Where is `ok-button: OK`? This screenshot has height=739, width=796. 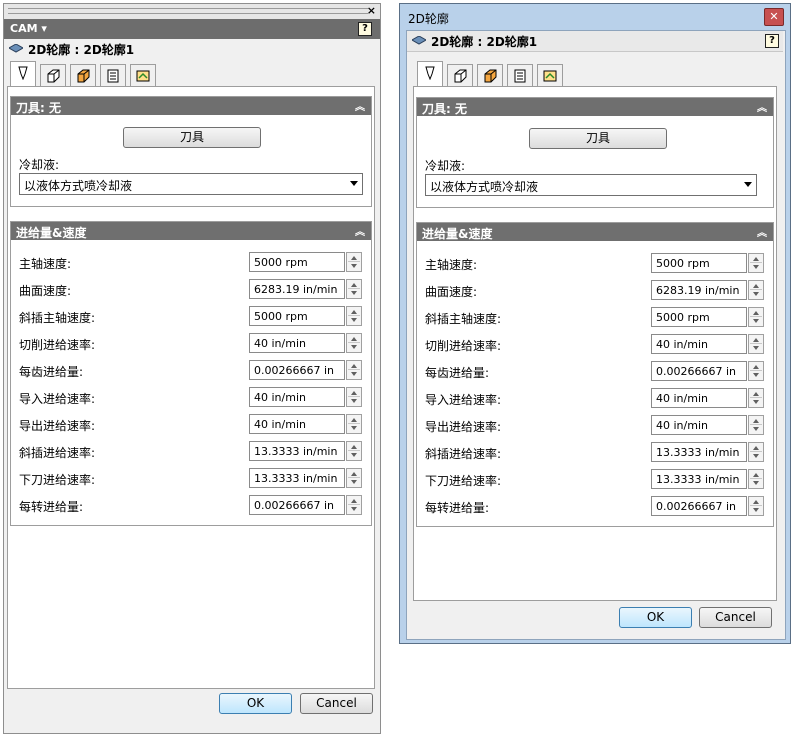
ok-button: OK is located at coordinates (255, 703).